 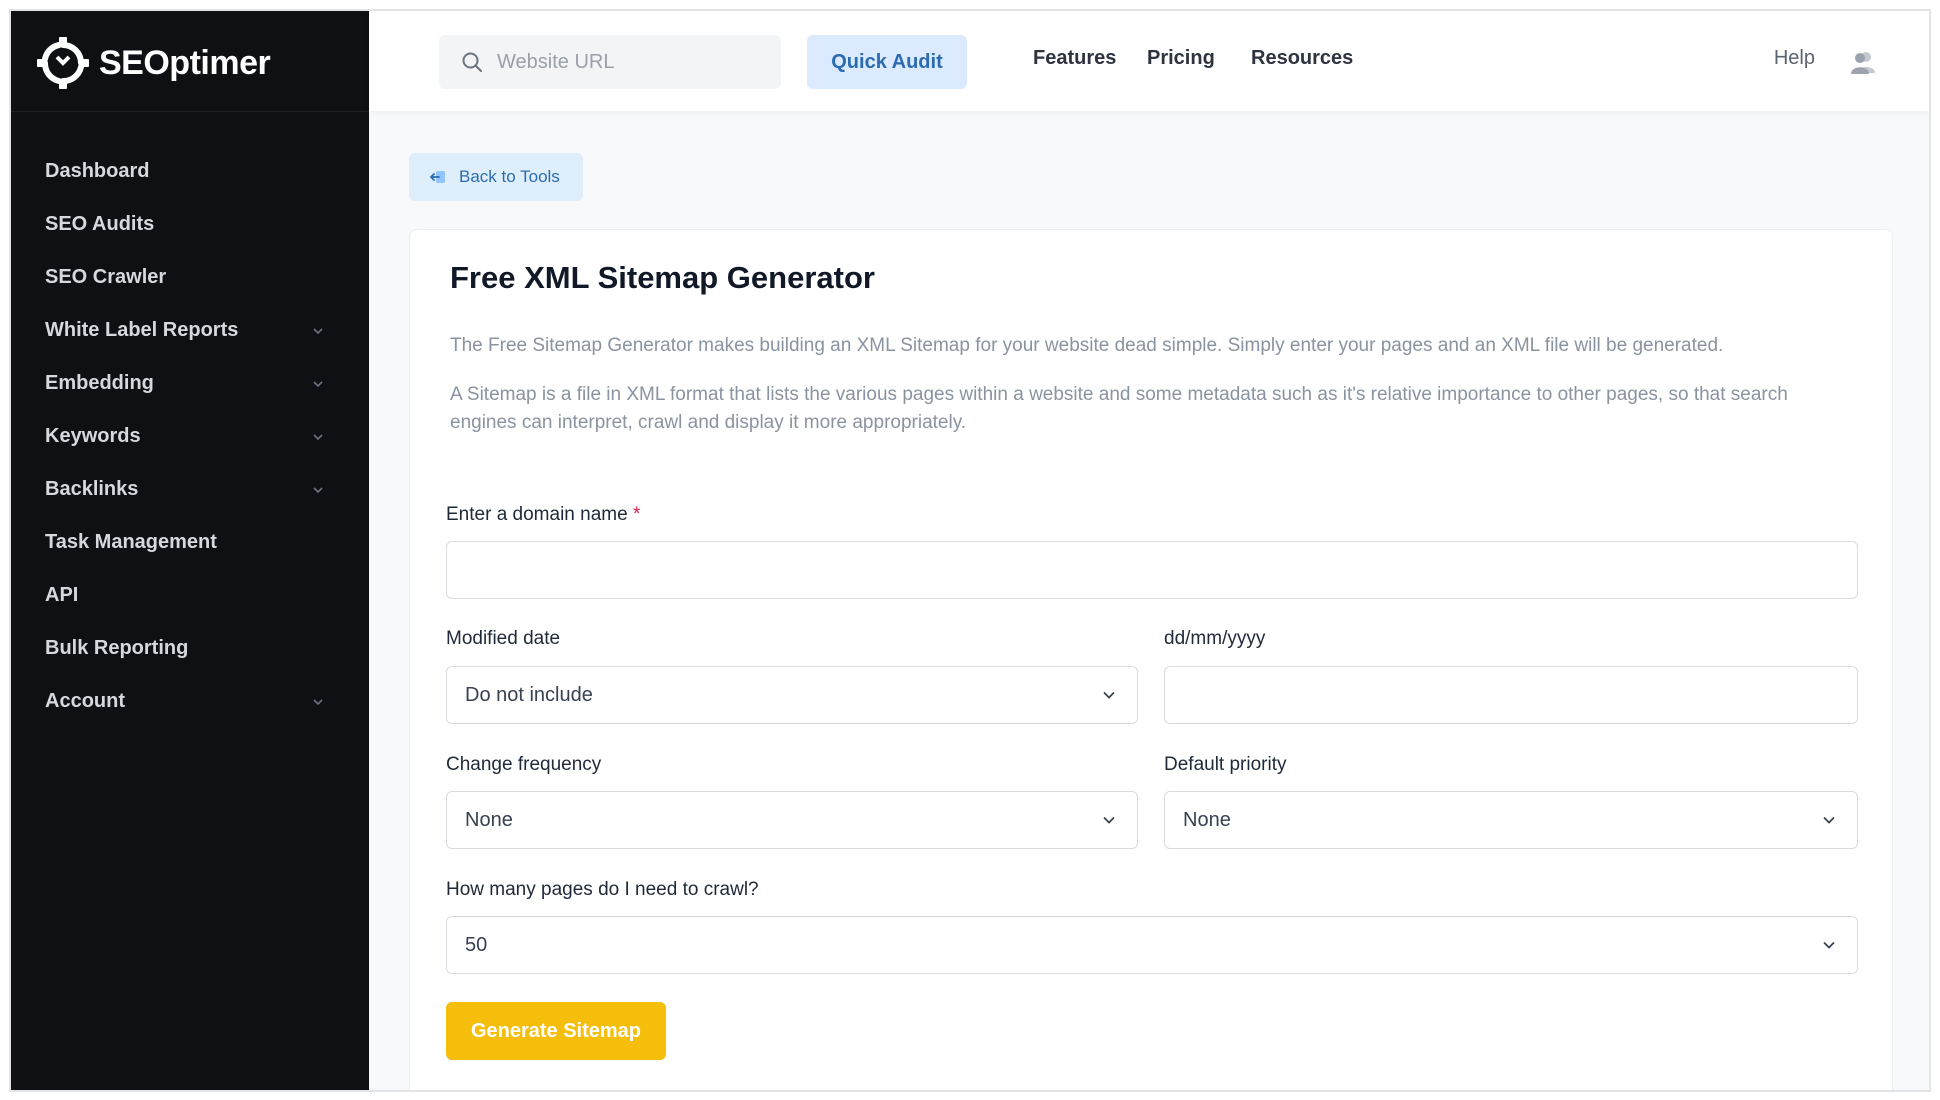 I want to click on brand-name: SEOptimer, so click(x=185, y=62).